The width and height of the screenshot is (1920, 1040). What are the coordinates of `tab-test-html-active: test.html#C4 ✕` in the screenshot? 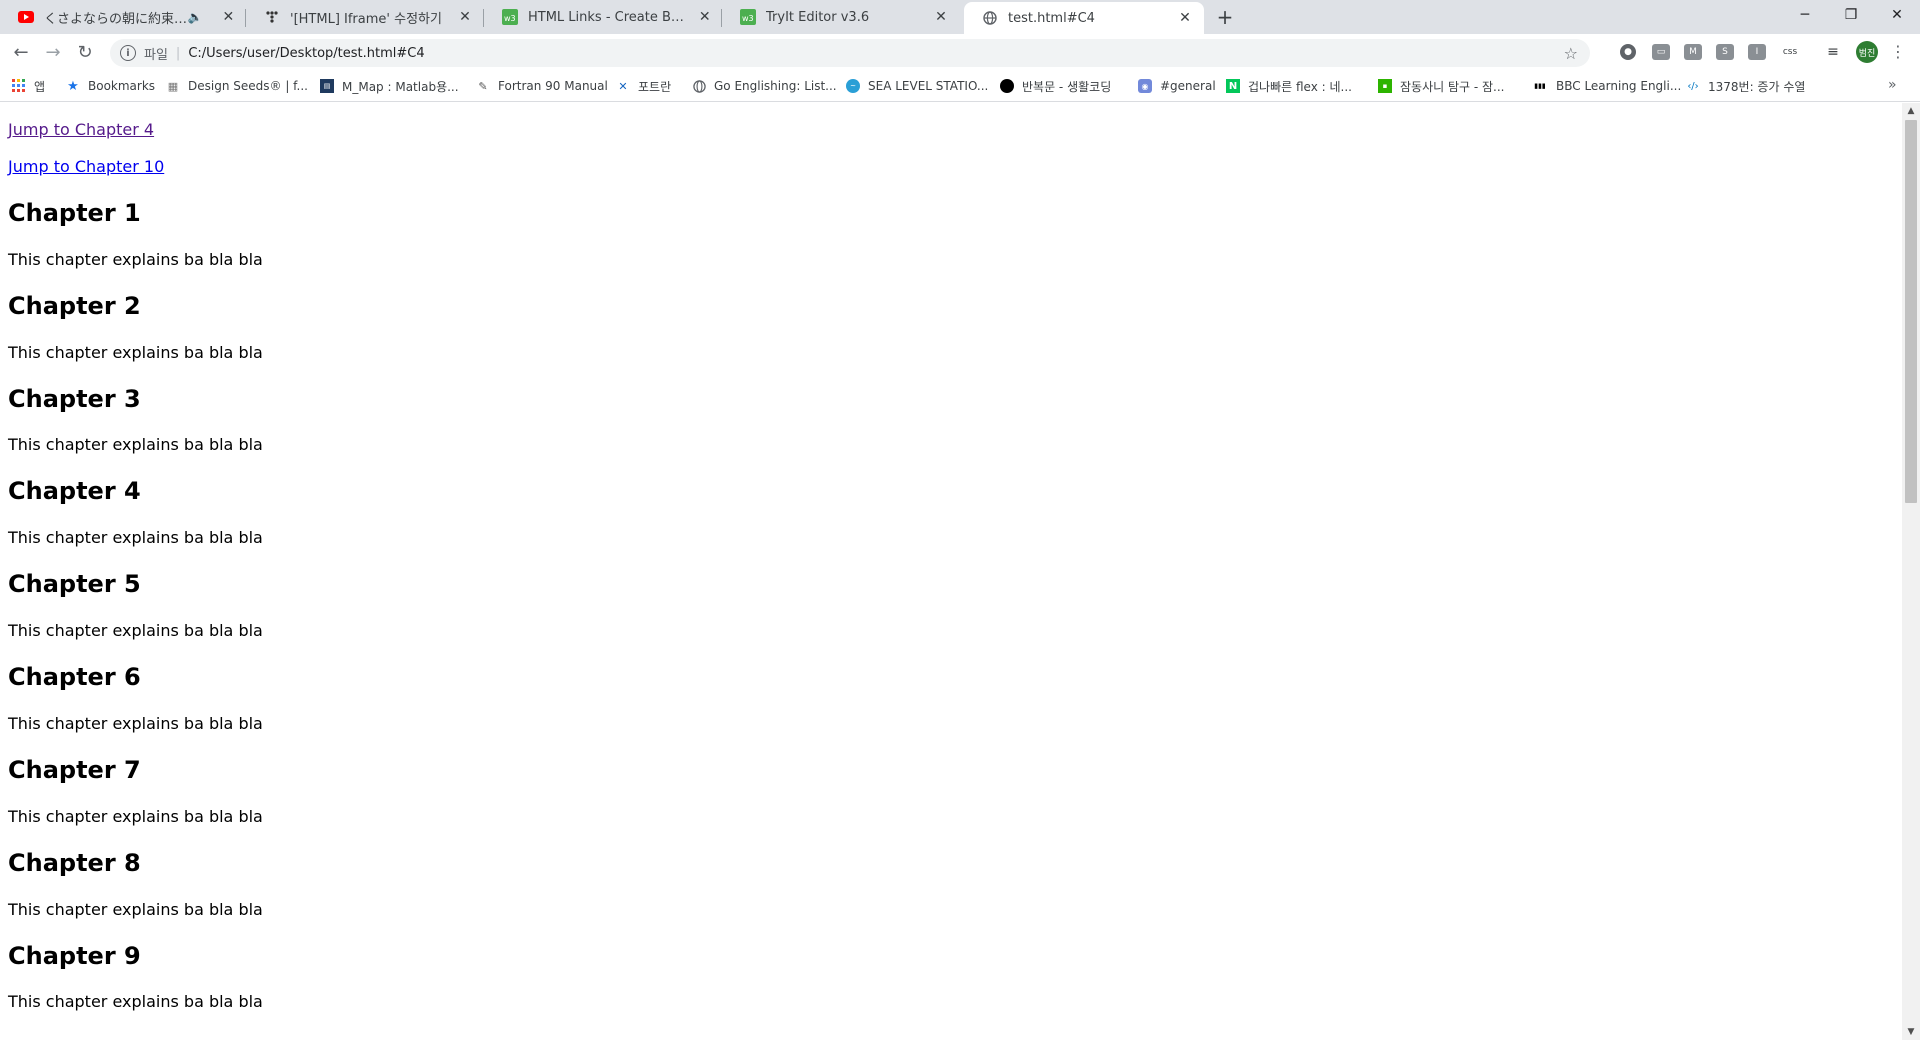 It's located at (1084, 18).